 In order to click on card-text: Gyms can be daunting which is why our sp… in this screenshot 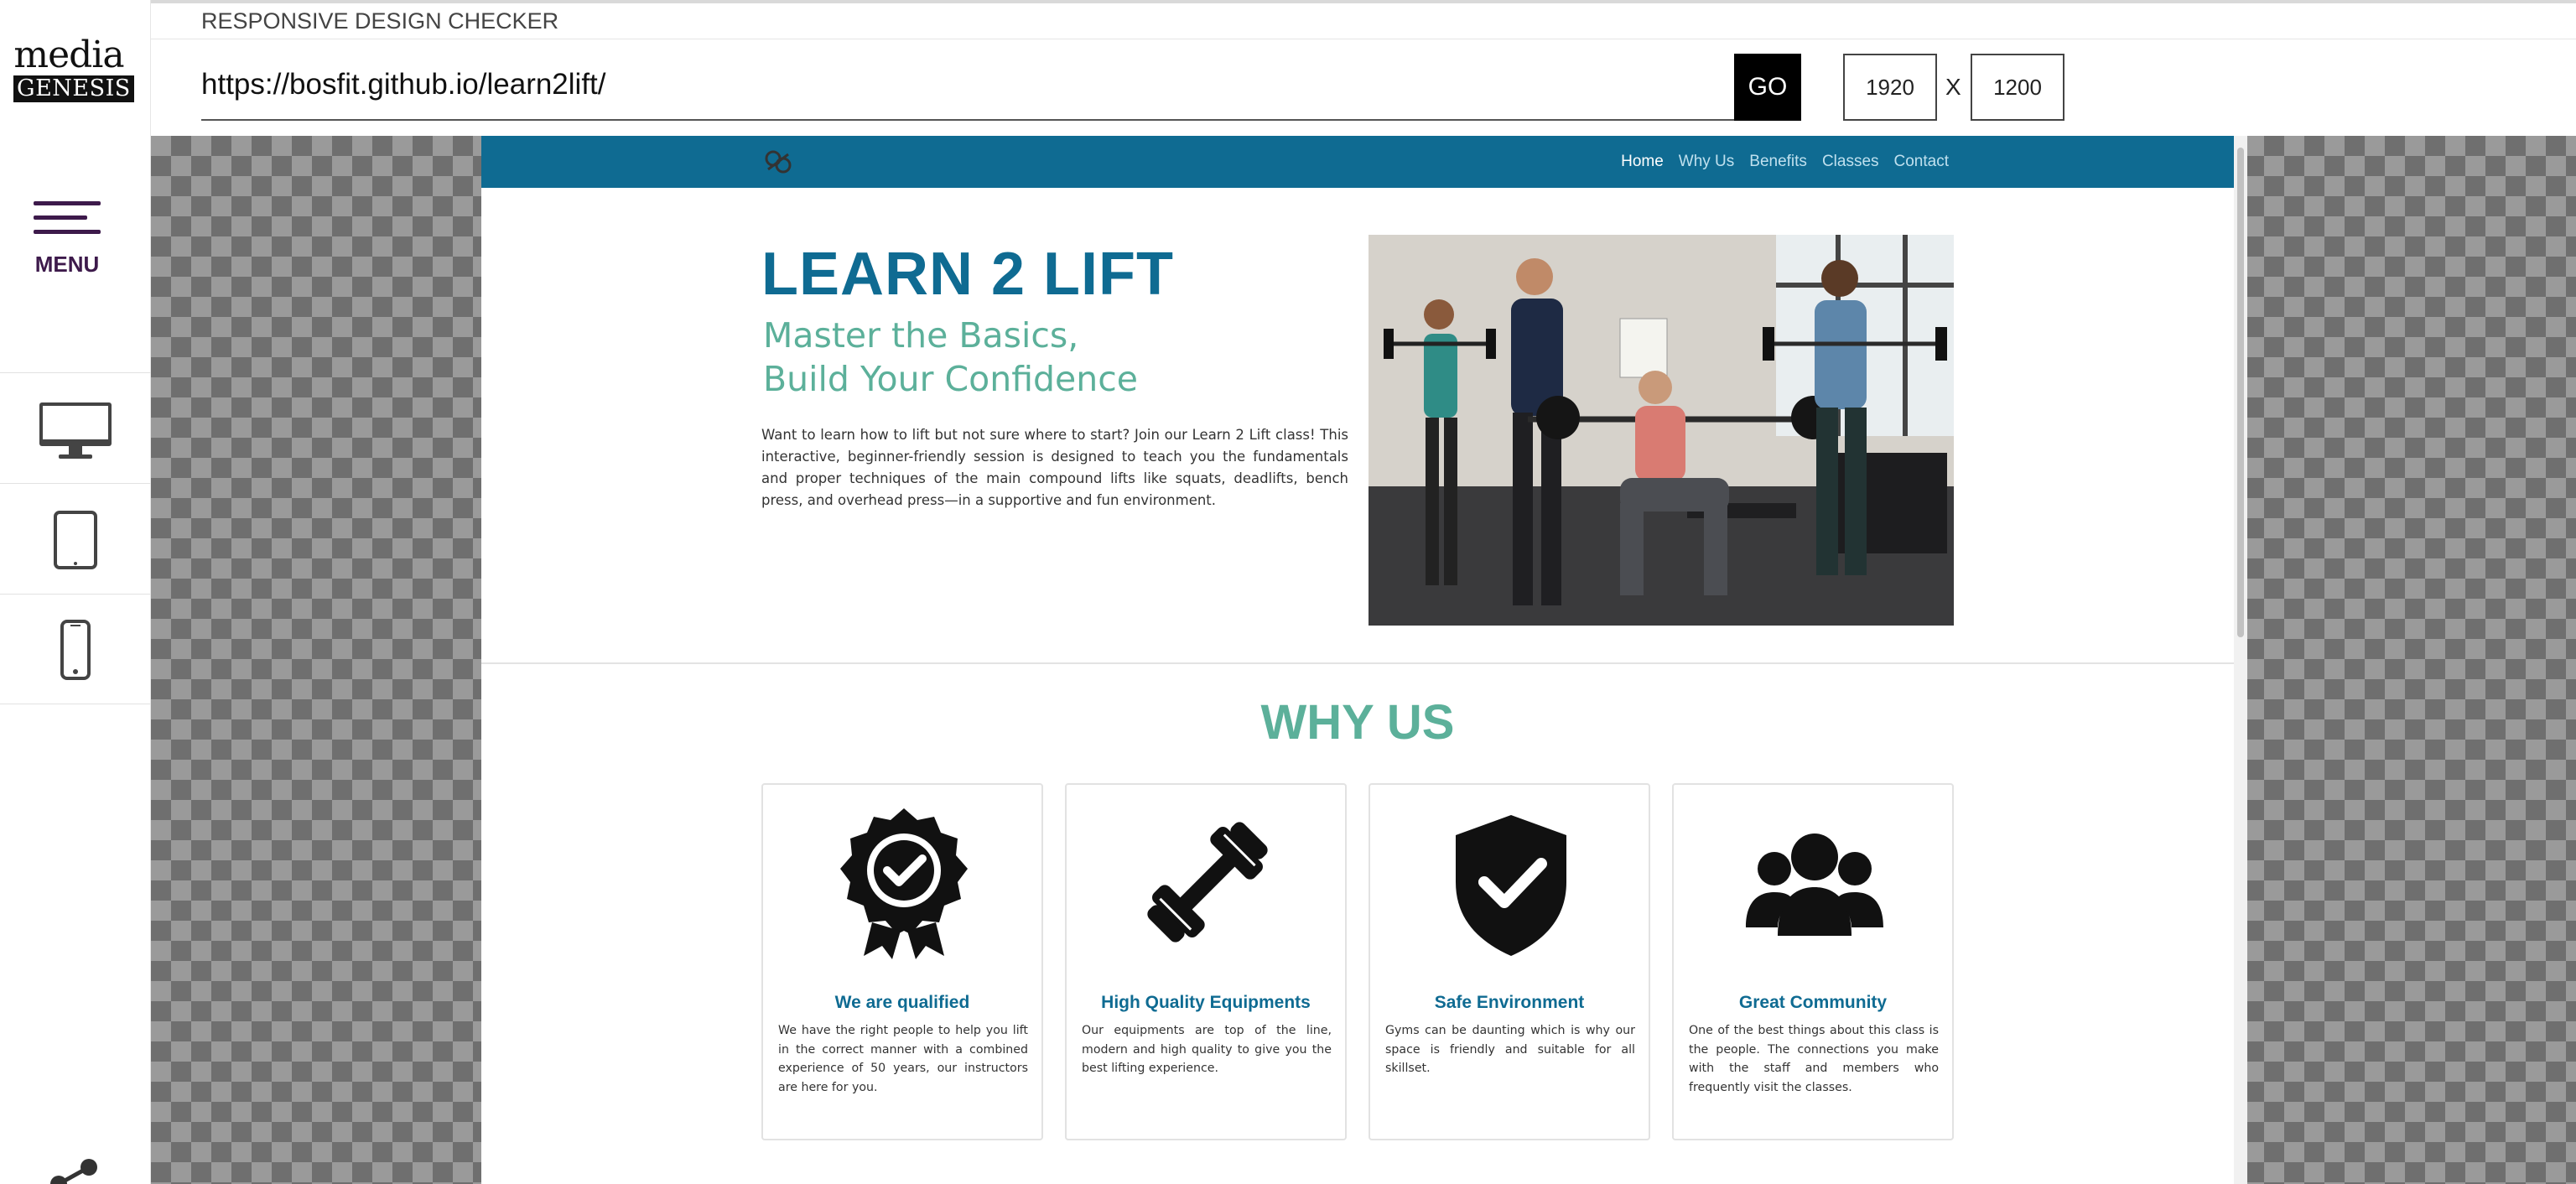, I will do `click(1510, 1049)`.